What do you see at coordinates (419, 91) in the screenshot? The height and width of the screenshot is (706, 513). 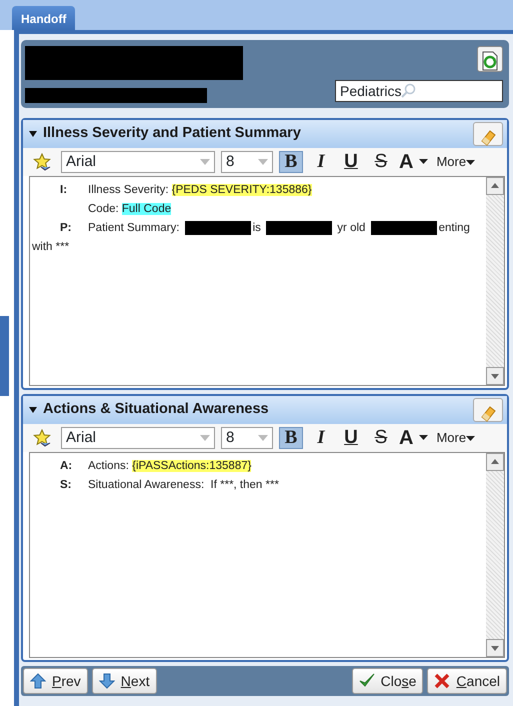 I see `service-search-field: Pediatrics` at bounding box center [419, 91].